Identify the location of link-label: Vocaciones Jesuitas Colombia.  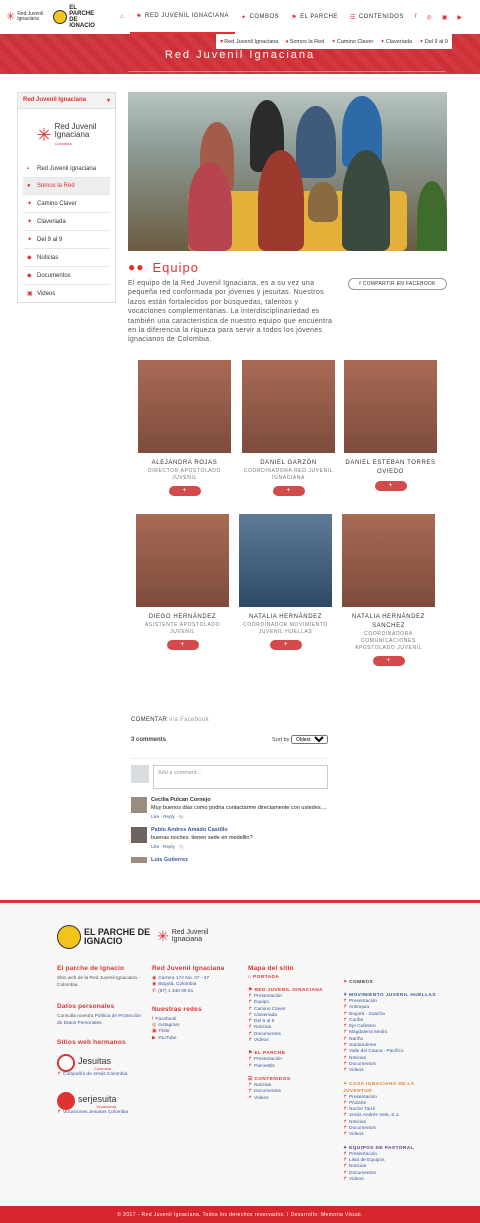
(96, 1113).